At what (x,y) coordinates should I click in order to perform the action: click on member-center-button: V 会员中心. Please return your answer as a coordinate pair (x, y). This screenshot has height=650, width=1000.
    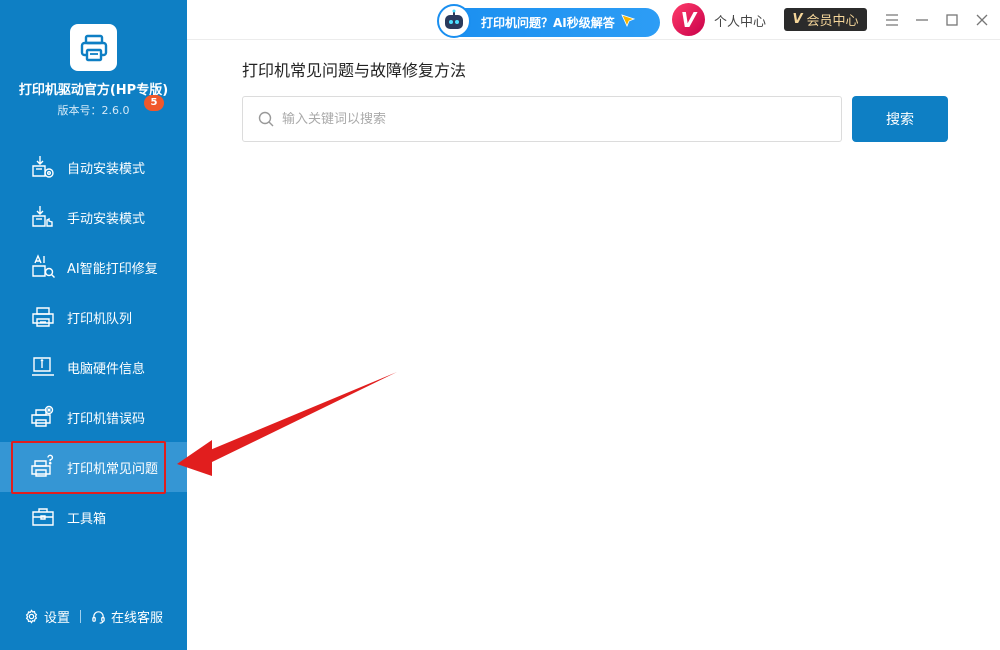
    Looking at the image, I should click on (825, 19).